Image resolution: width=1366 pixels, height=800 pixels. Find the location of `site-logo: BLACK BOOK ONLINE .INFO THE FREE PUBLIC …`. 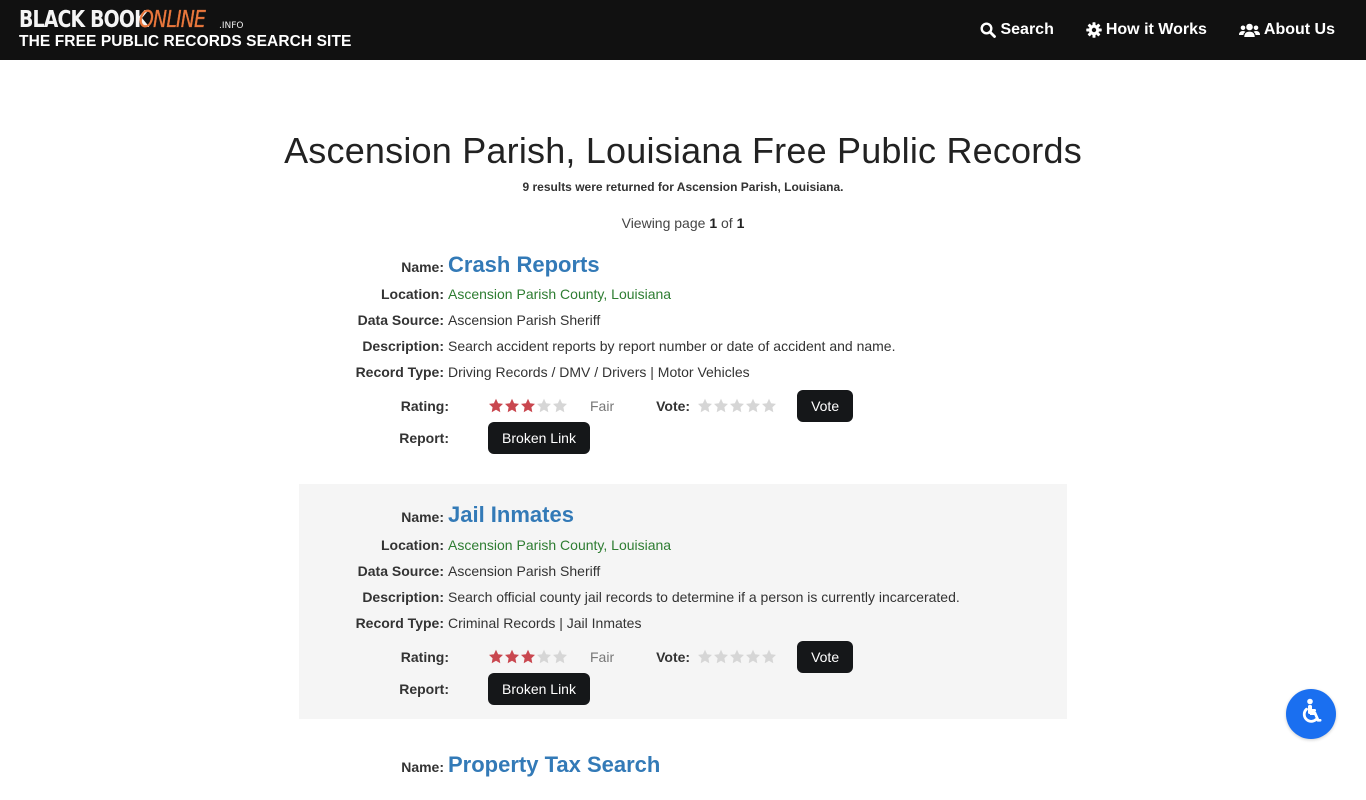

site-logo: BLACK BOOK ONLINE .INFO THE FREE PUBLIC … is located at coordinates (185, 29).